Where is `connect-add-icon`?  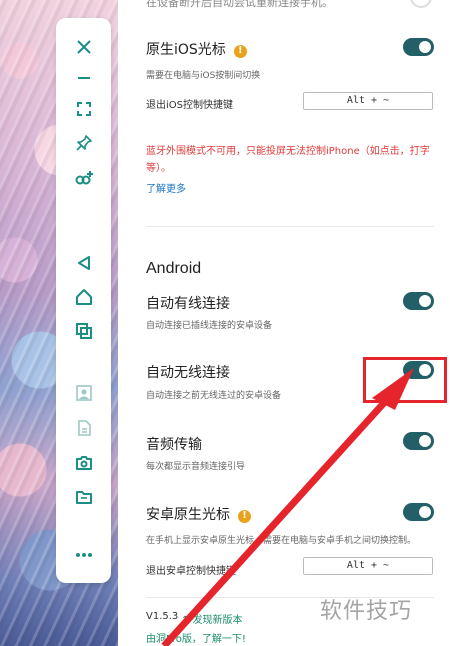 connect-add-icon is located at coordinates (84, 178).